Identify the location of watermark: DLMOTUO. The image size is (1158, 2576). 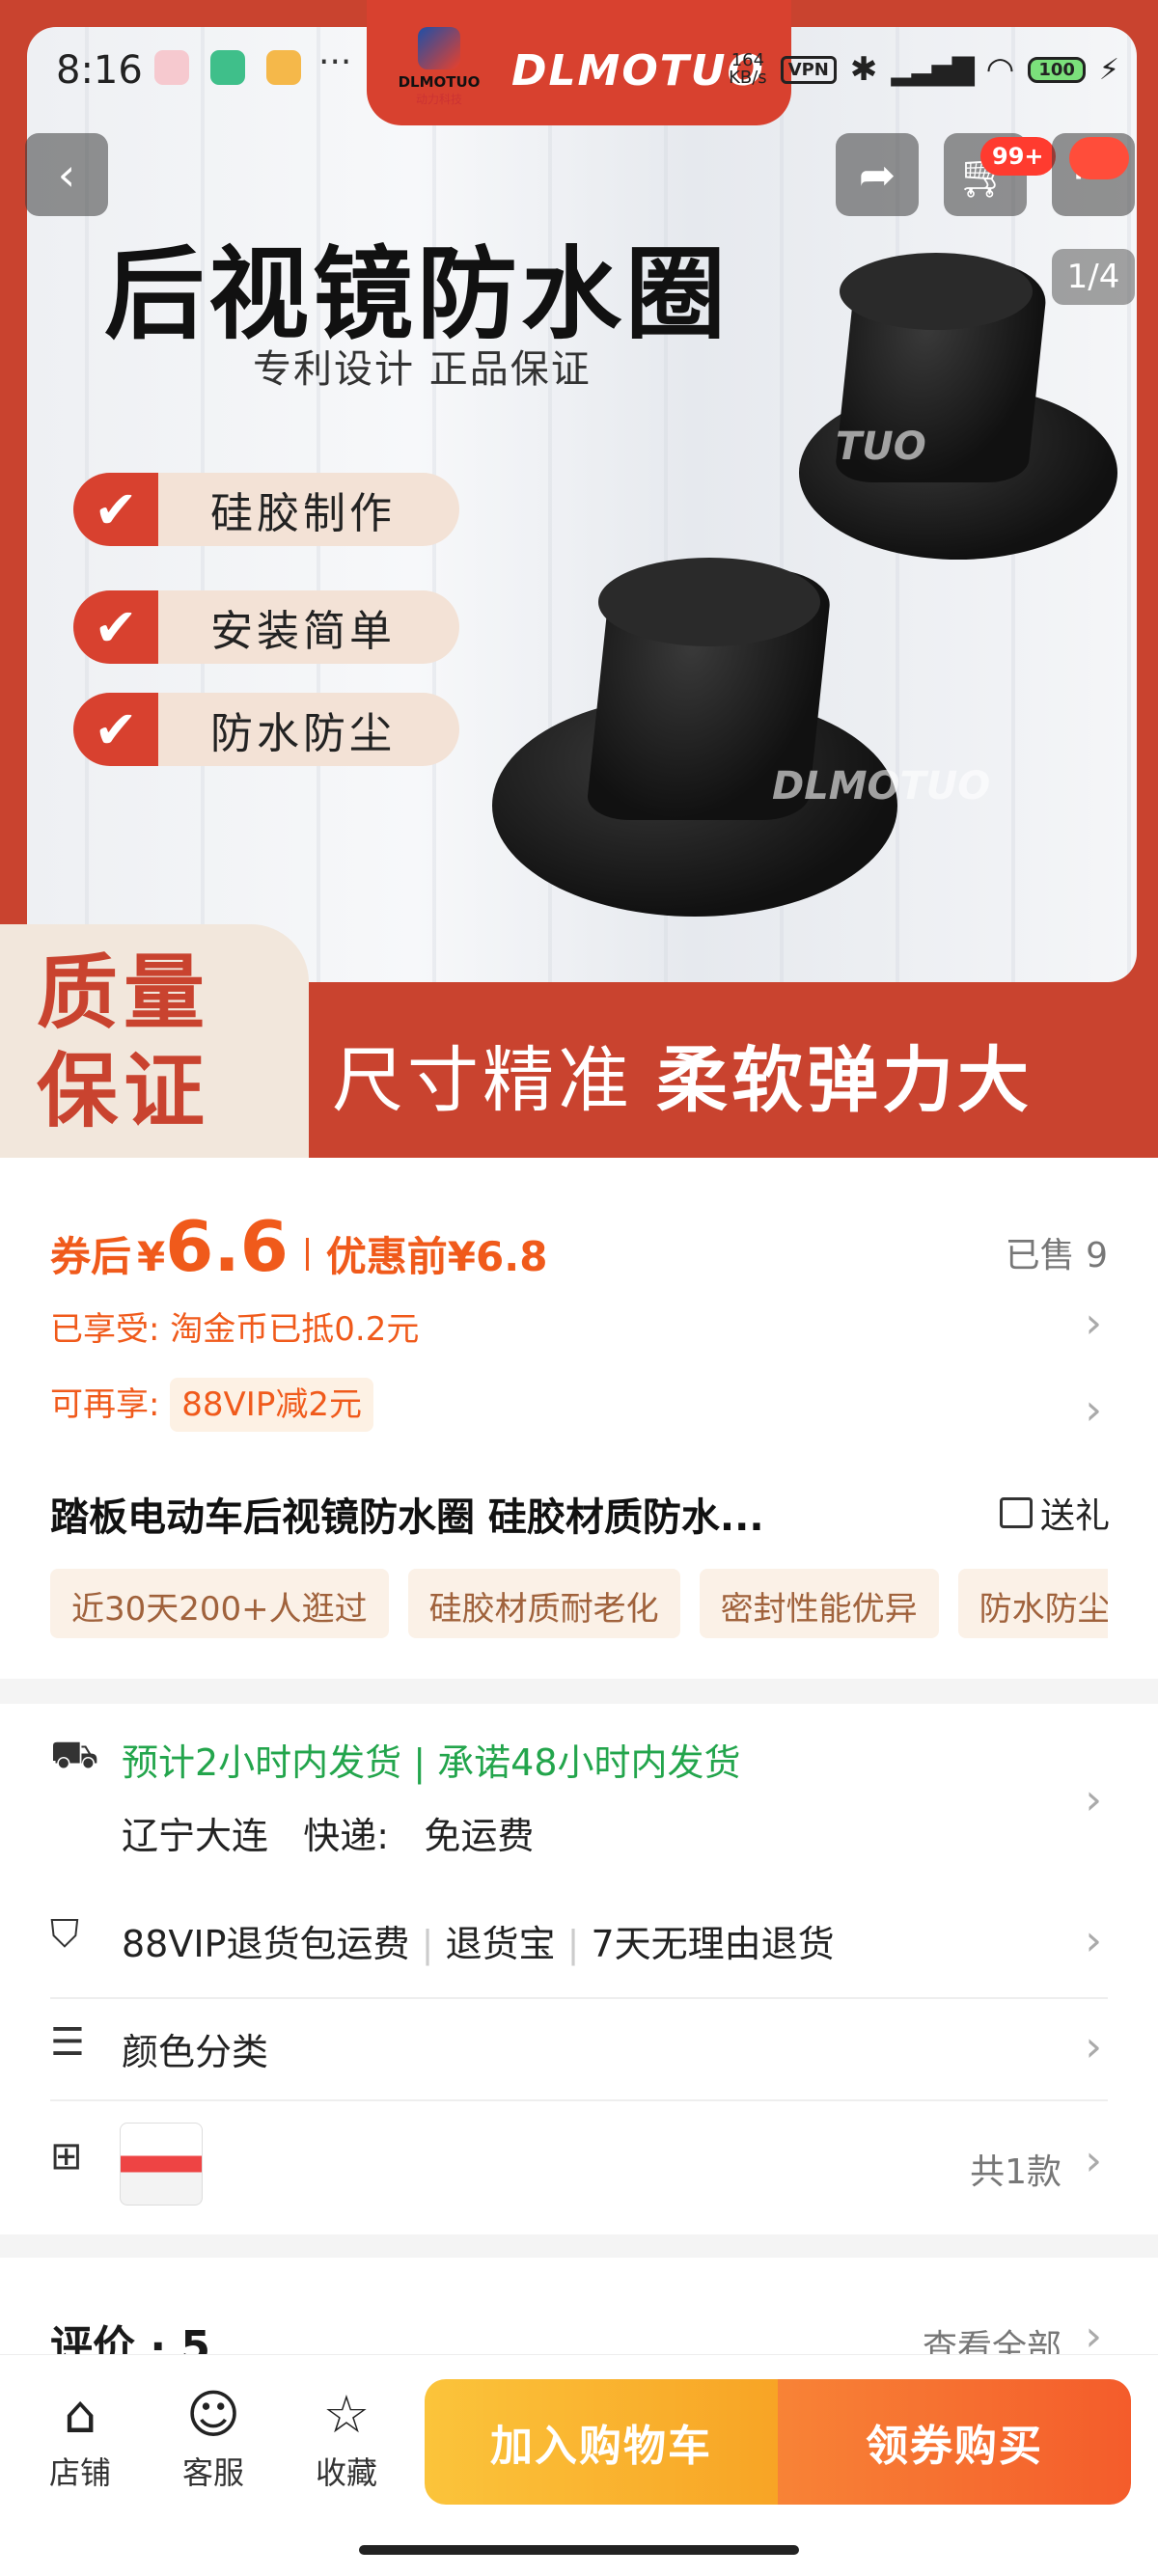
(881, 786).